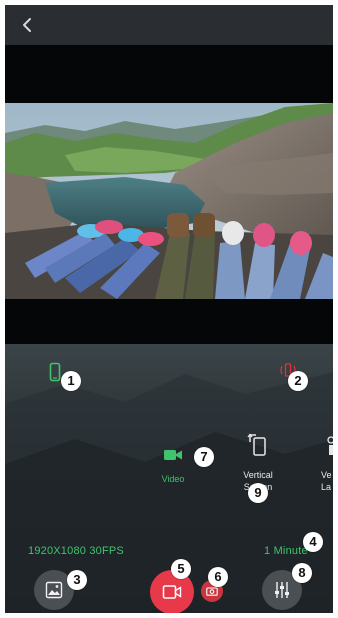 This screenshot has width=338, height=618. I want to click on letterbox-bottom, so click(169, 321).